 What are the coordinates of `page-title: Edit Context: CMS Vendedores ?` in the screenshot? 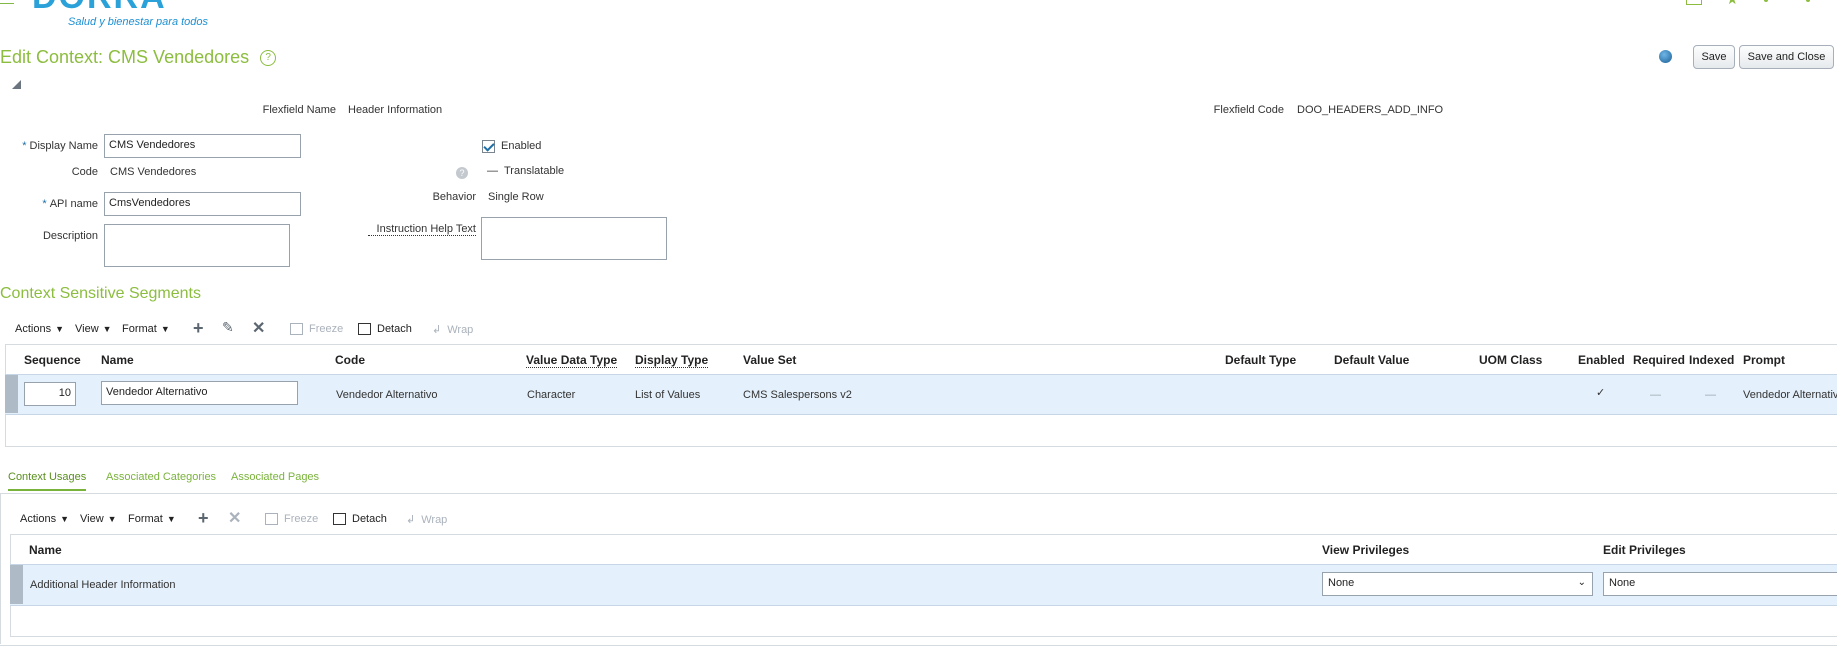 It's located at (138, 57).